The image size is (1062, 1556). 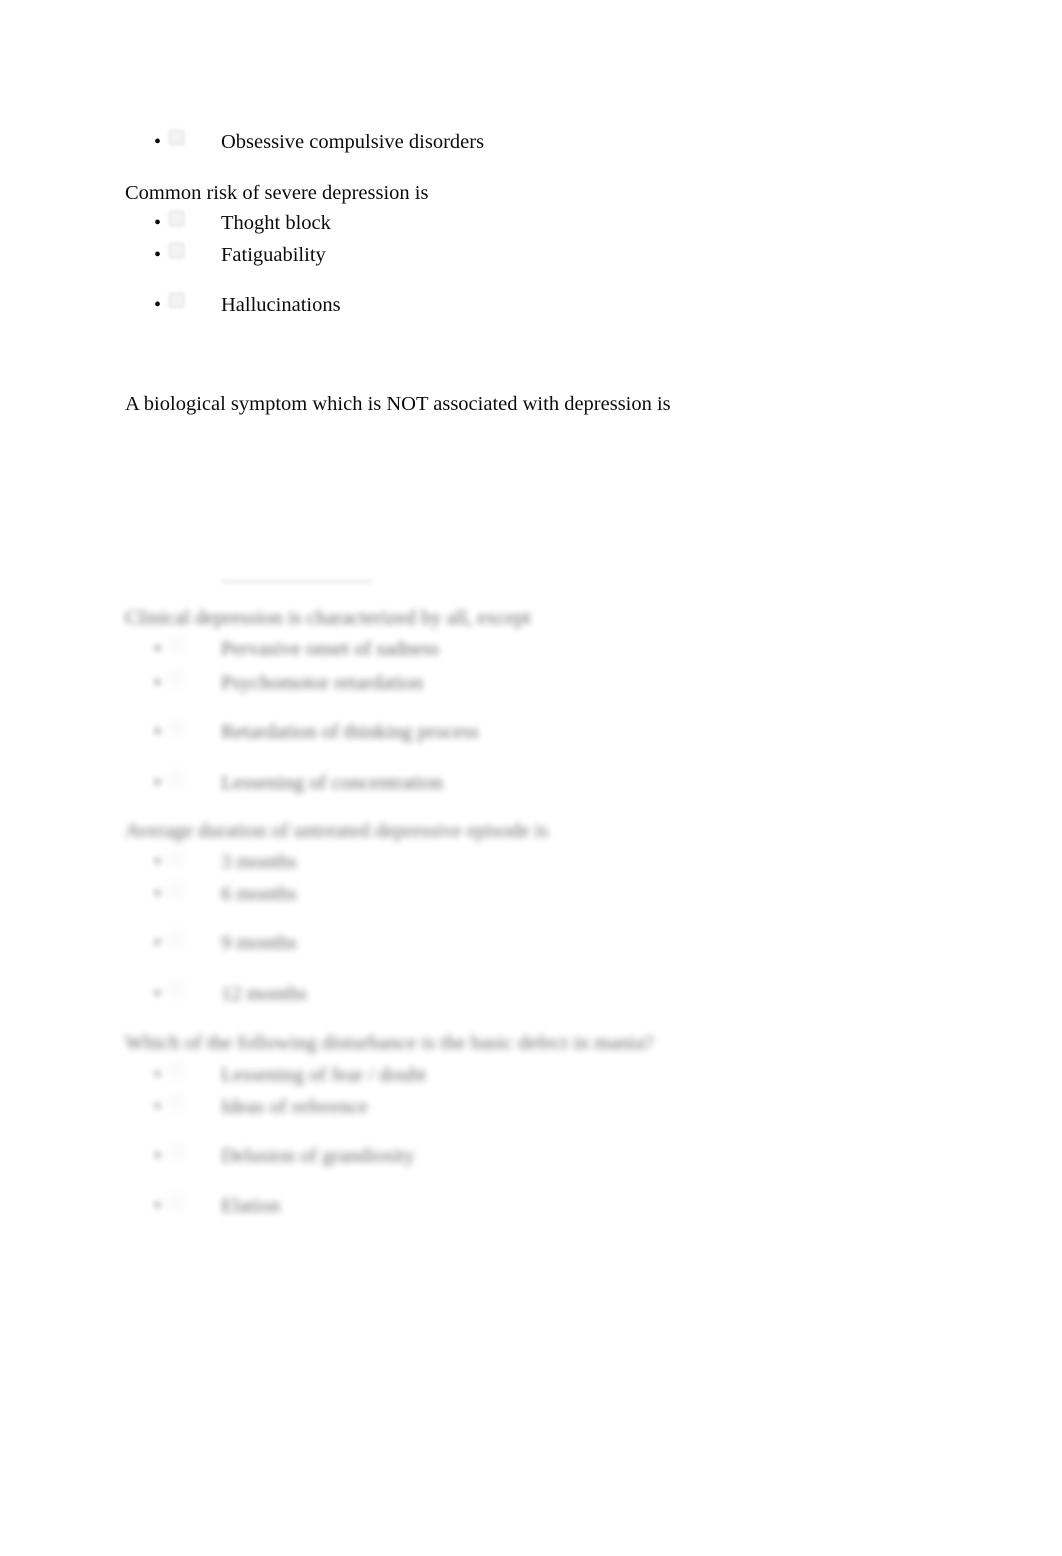 What do you see at coordinates (330, 649) in the screenshot?
I see `option-label: Pervasive onset of sadness` at bounding box center [330, 649].